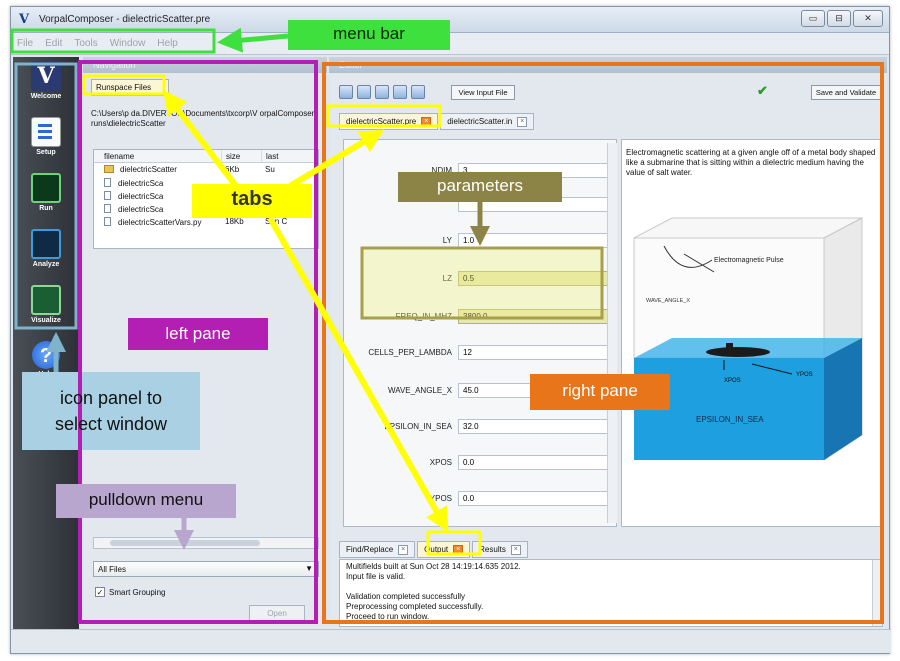  Describe the element at coordinates (148, 169) in the screenshot. I see `file-name: dielectricScatter` at that location.